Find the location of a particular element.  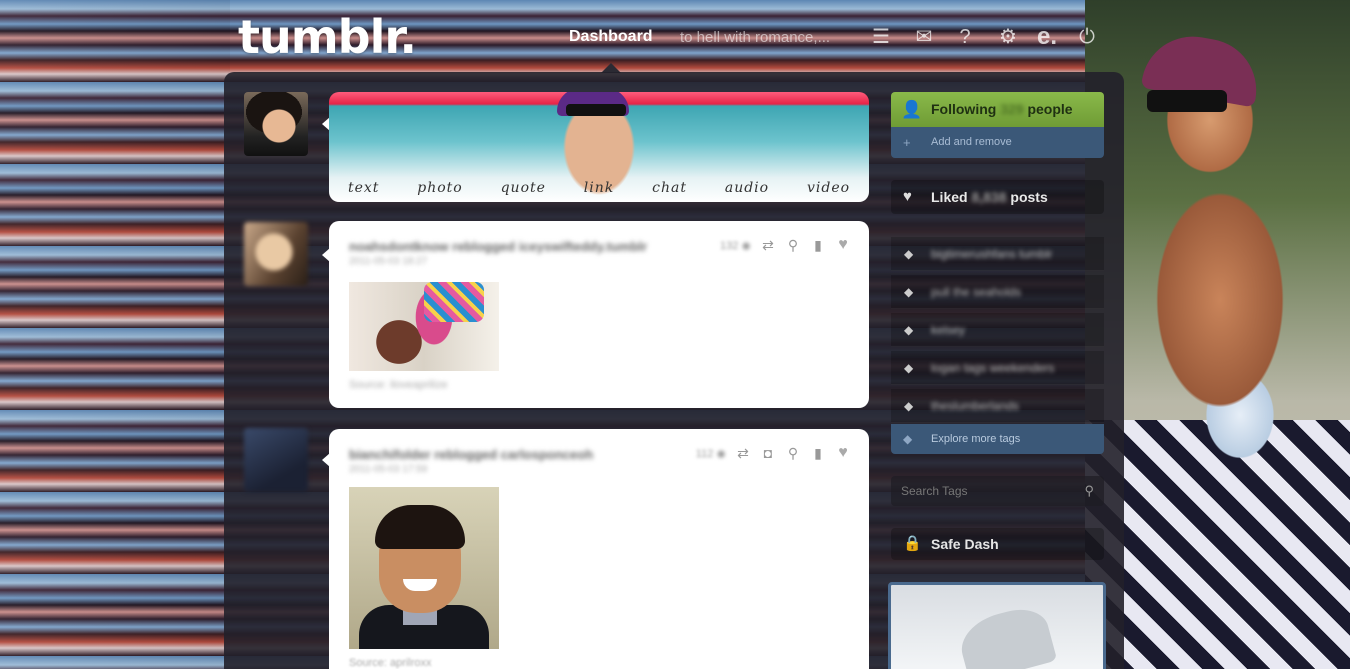

post-type-chat: chat is located at coordinates (669, 188).